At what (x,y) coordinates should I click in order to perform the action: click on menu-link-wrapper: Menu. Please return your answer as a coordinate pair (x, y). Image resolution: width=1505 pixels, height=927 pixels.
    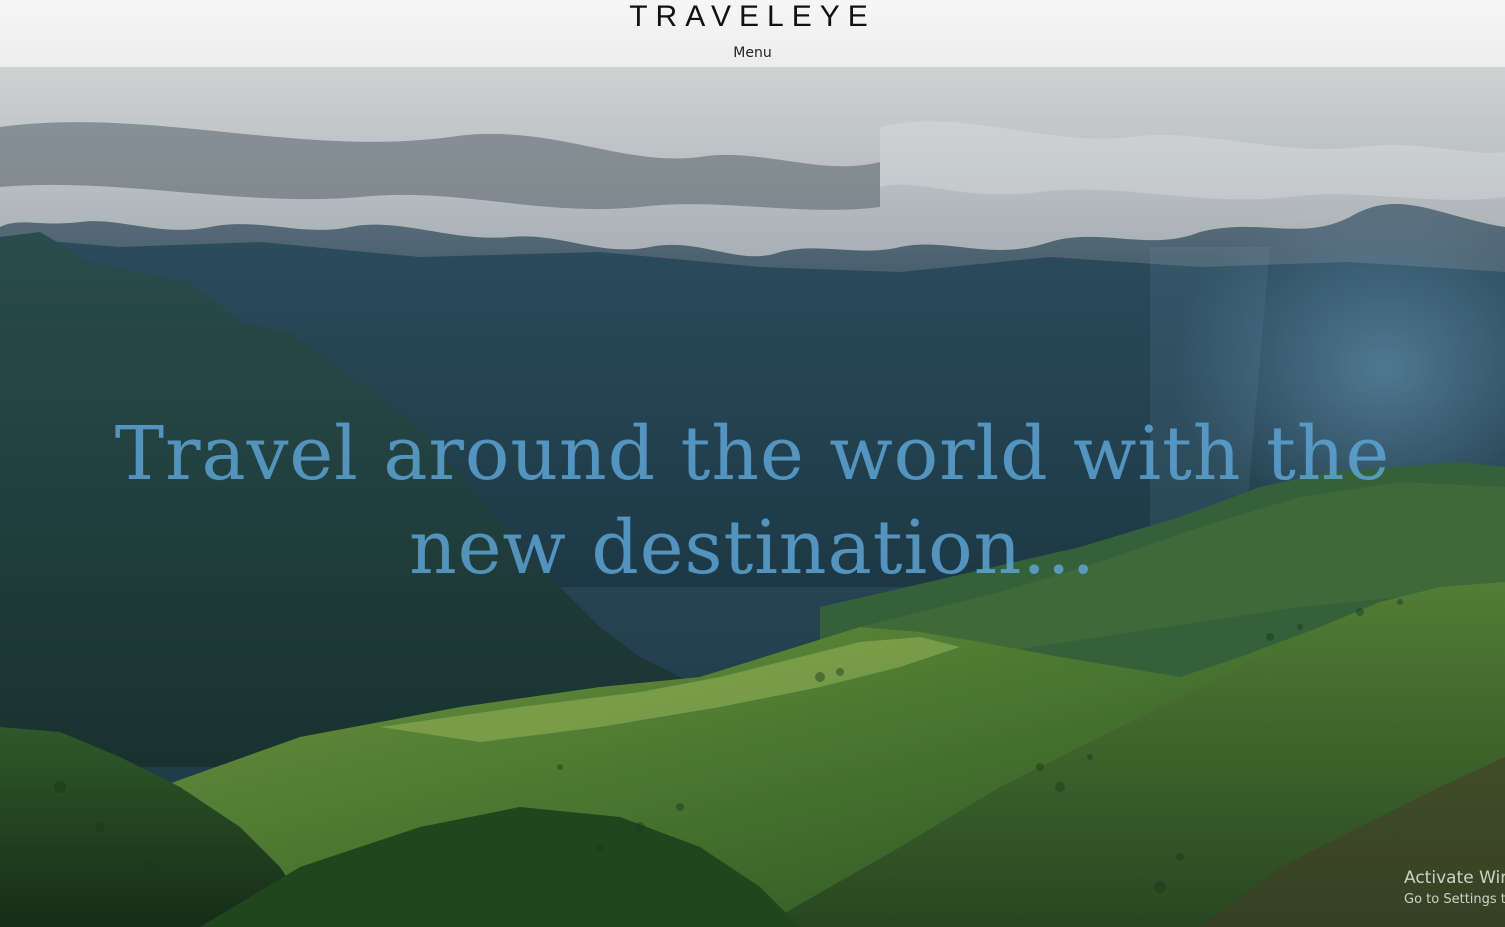
    Looking at the image, I should click on (752, 53).